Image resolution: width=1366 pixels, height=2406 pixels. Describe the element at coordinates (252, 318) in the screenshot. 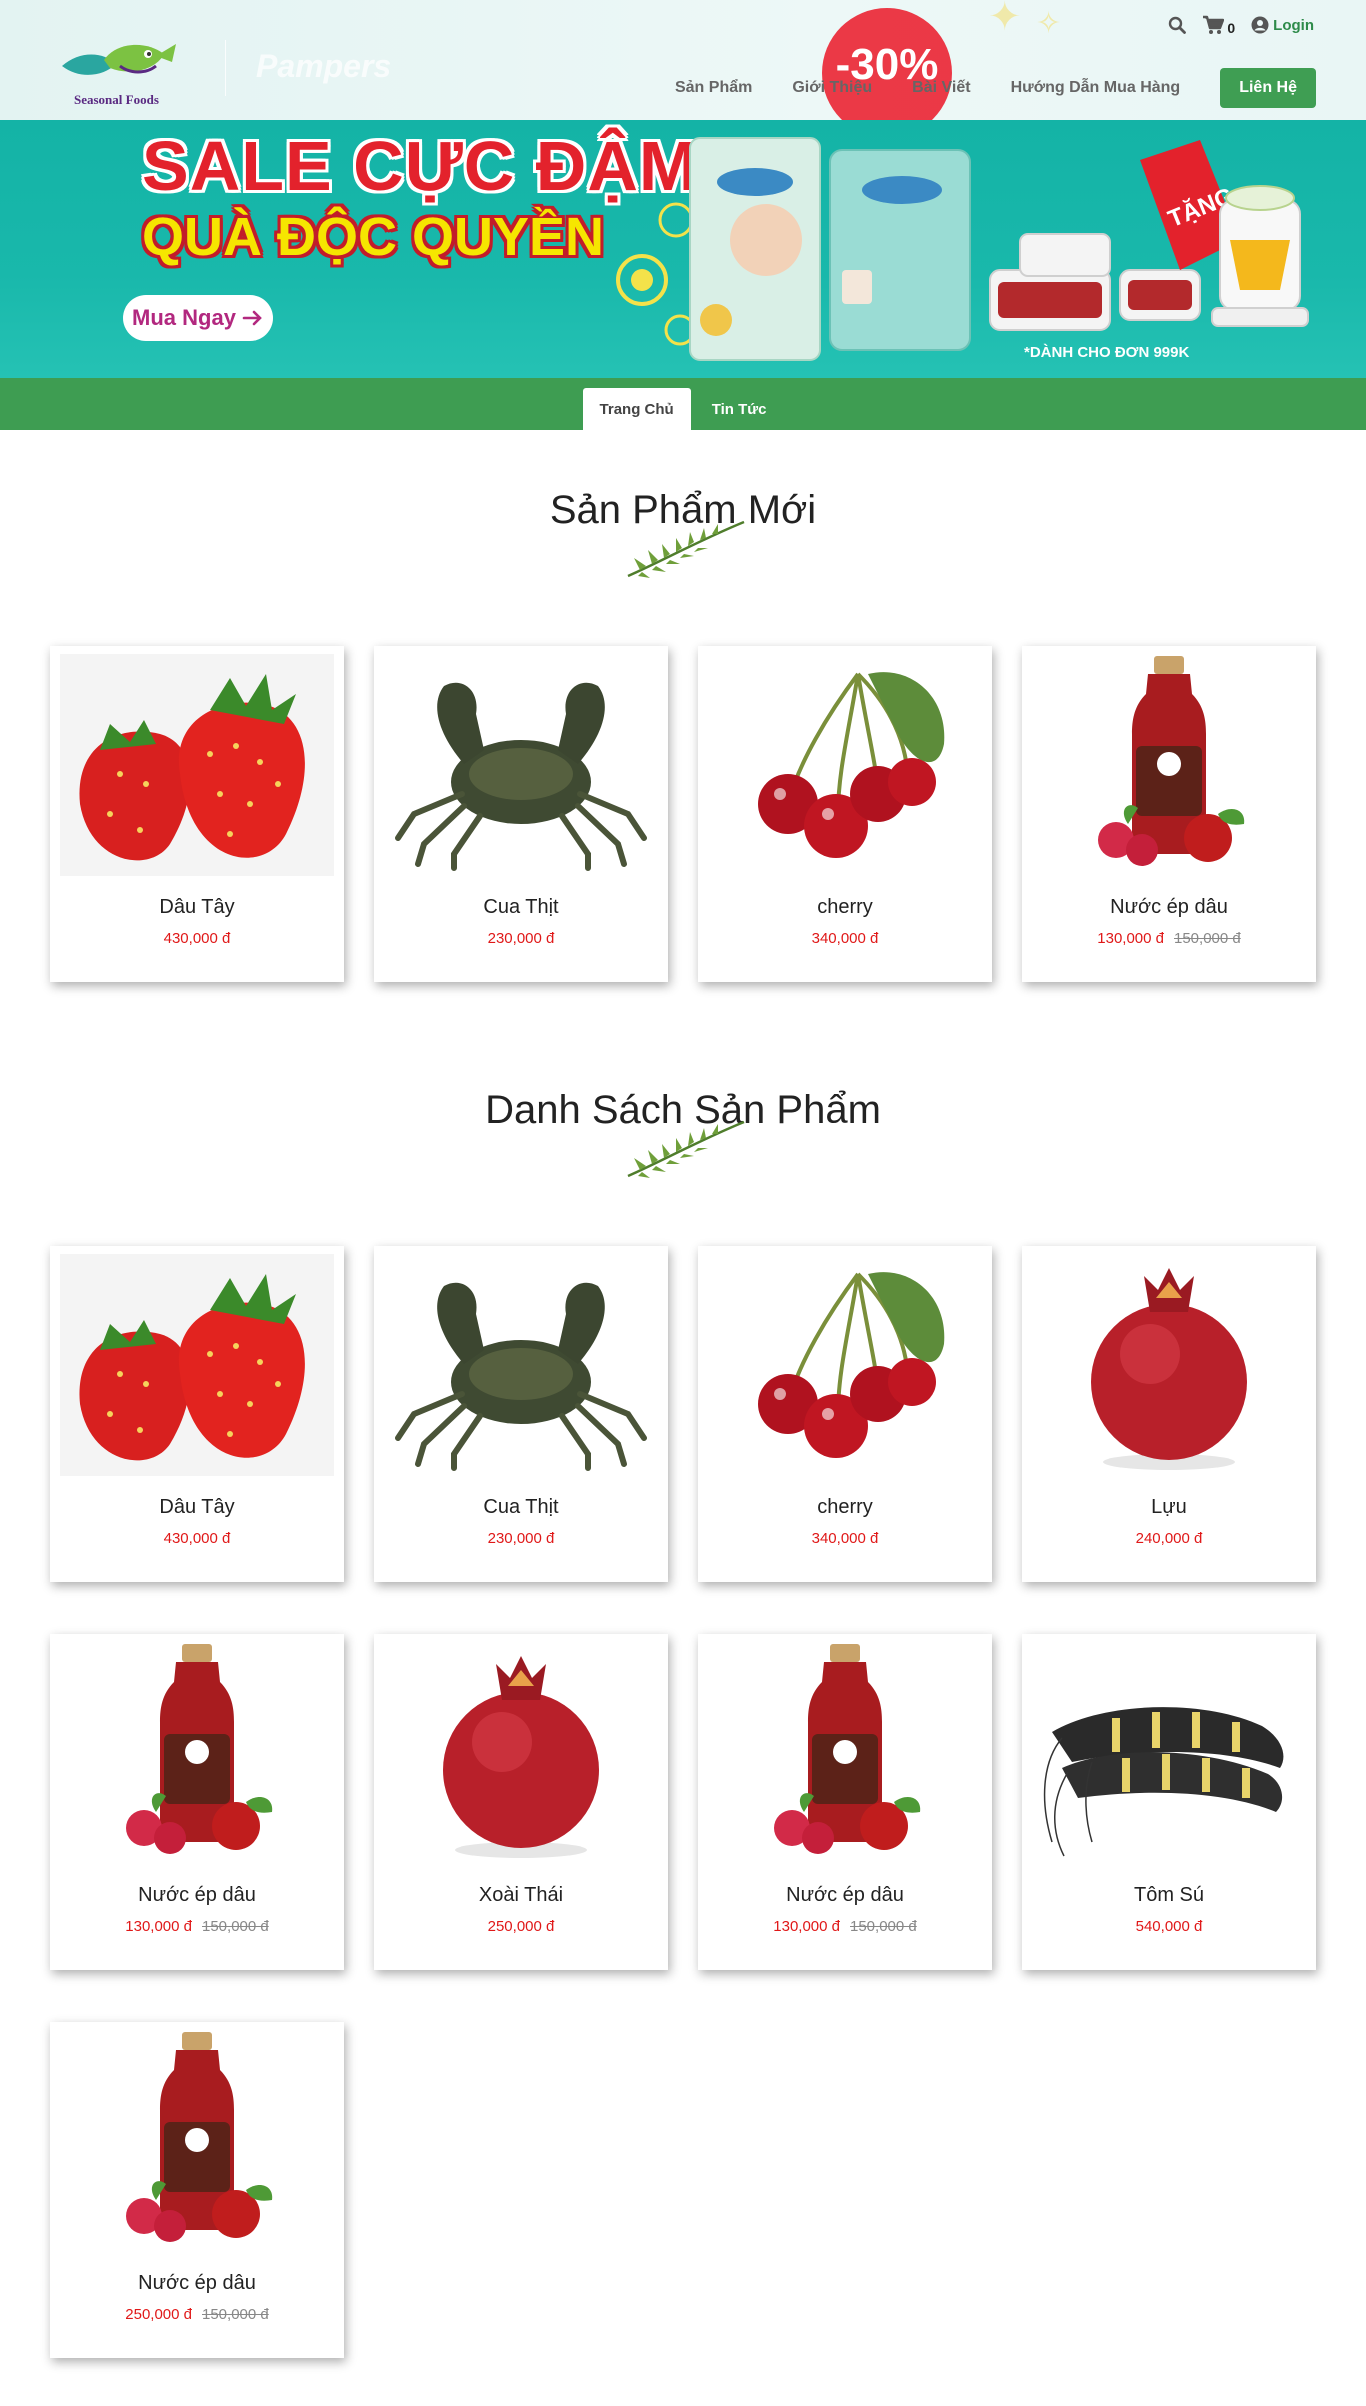

I see `arrow-right-icon` at that location.